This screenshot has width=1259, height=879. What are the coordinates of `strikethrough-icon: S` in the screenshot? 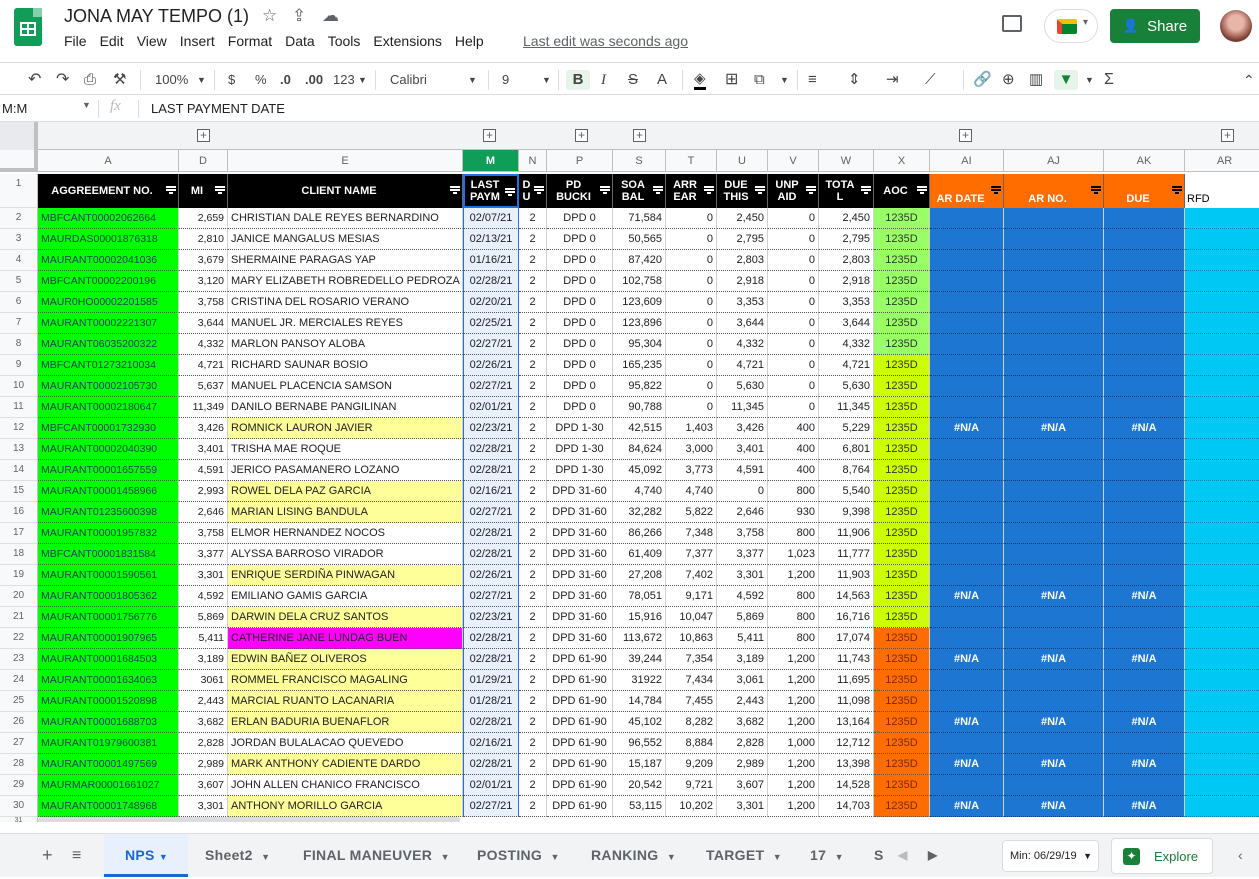 It's located at (633, 80).